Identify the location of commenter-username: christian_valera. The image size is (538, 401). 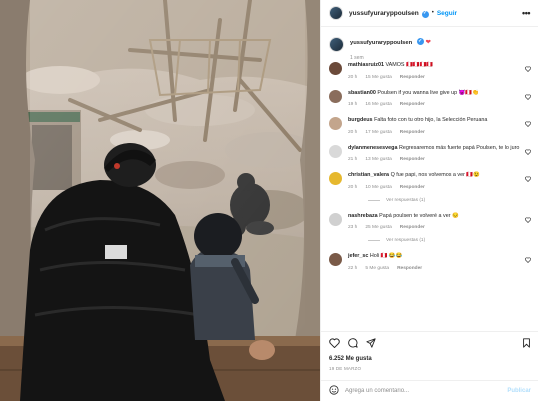
(368, 175).